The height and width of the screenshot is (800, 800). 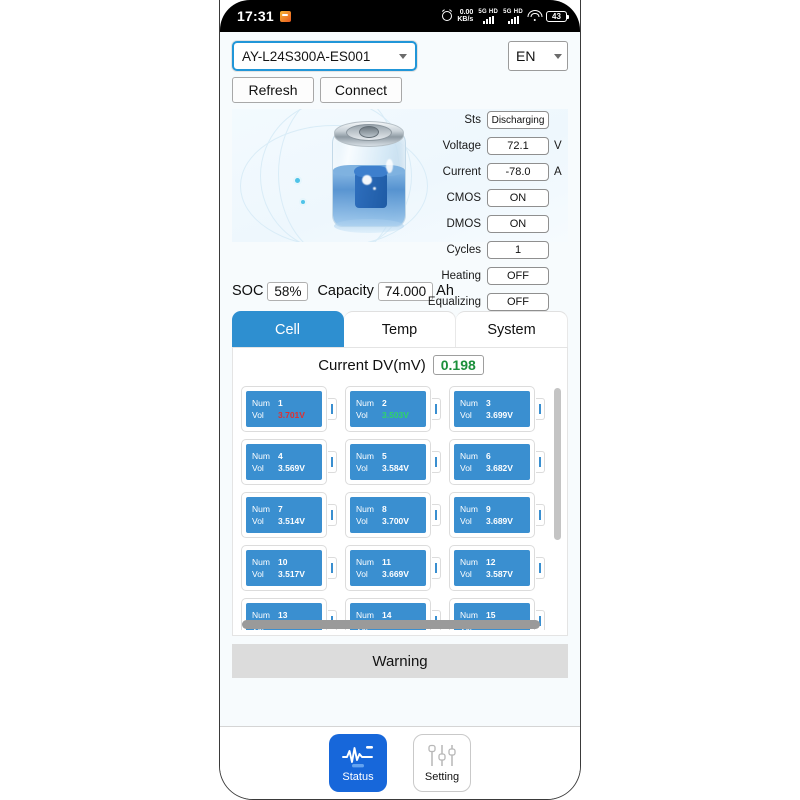 I want to click on cell-num-line: Num 3, so click(x=492, y=403).